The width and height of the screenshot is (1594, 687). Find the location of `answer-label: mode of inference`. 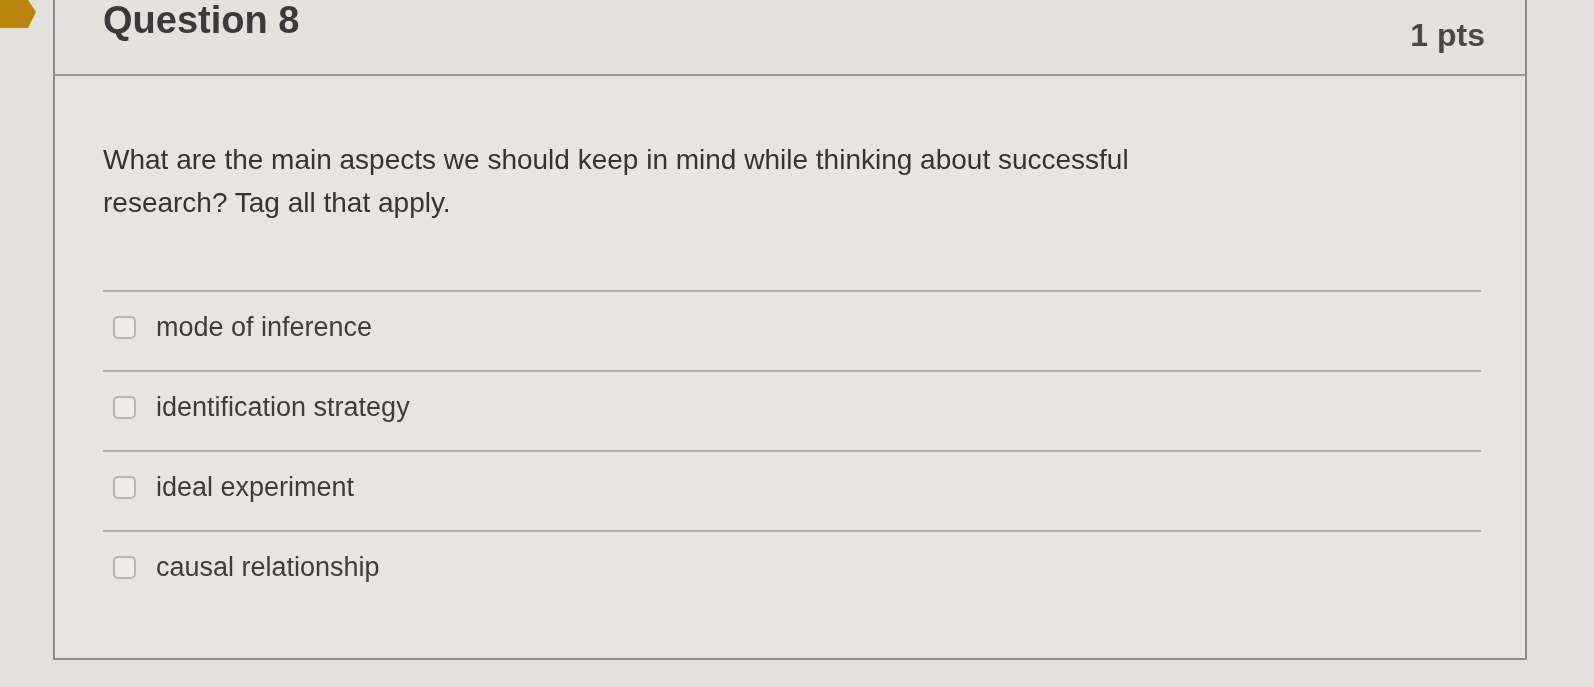

answer-label: mode of inference is located at coordinates (264, 327).